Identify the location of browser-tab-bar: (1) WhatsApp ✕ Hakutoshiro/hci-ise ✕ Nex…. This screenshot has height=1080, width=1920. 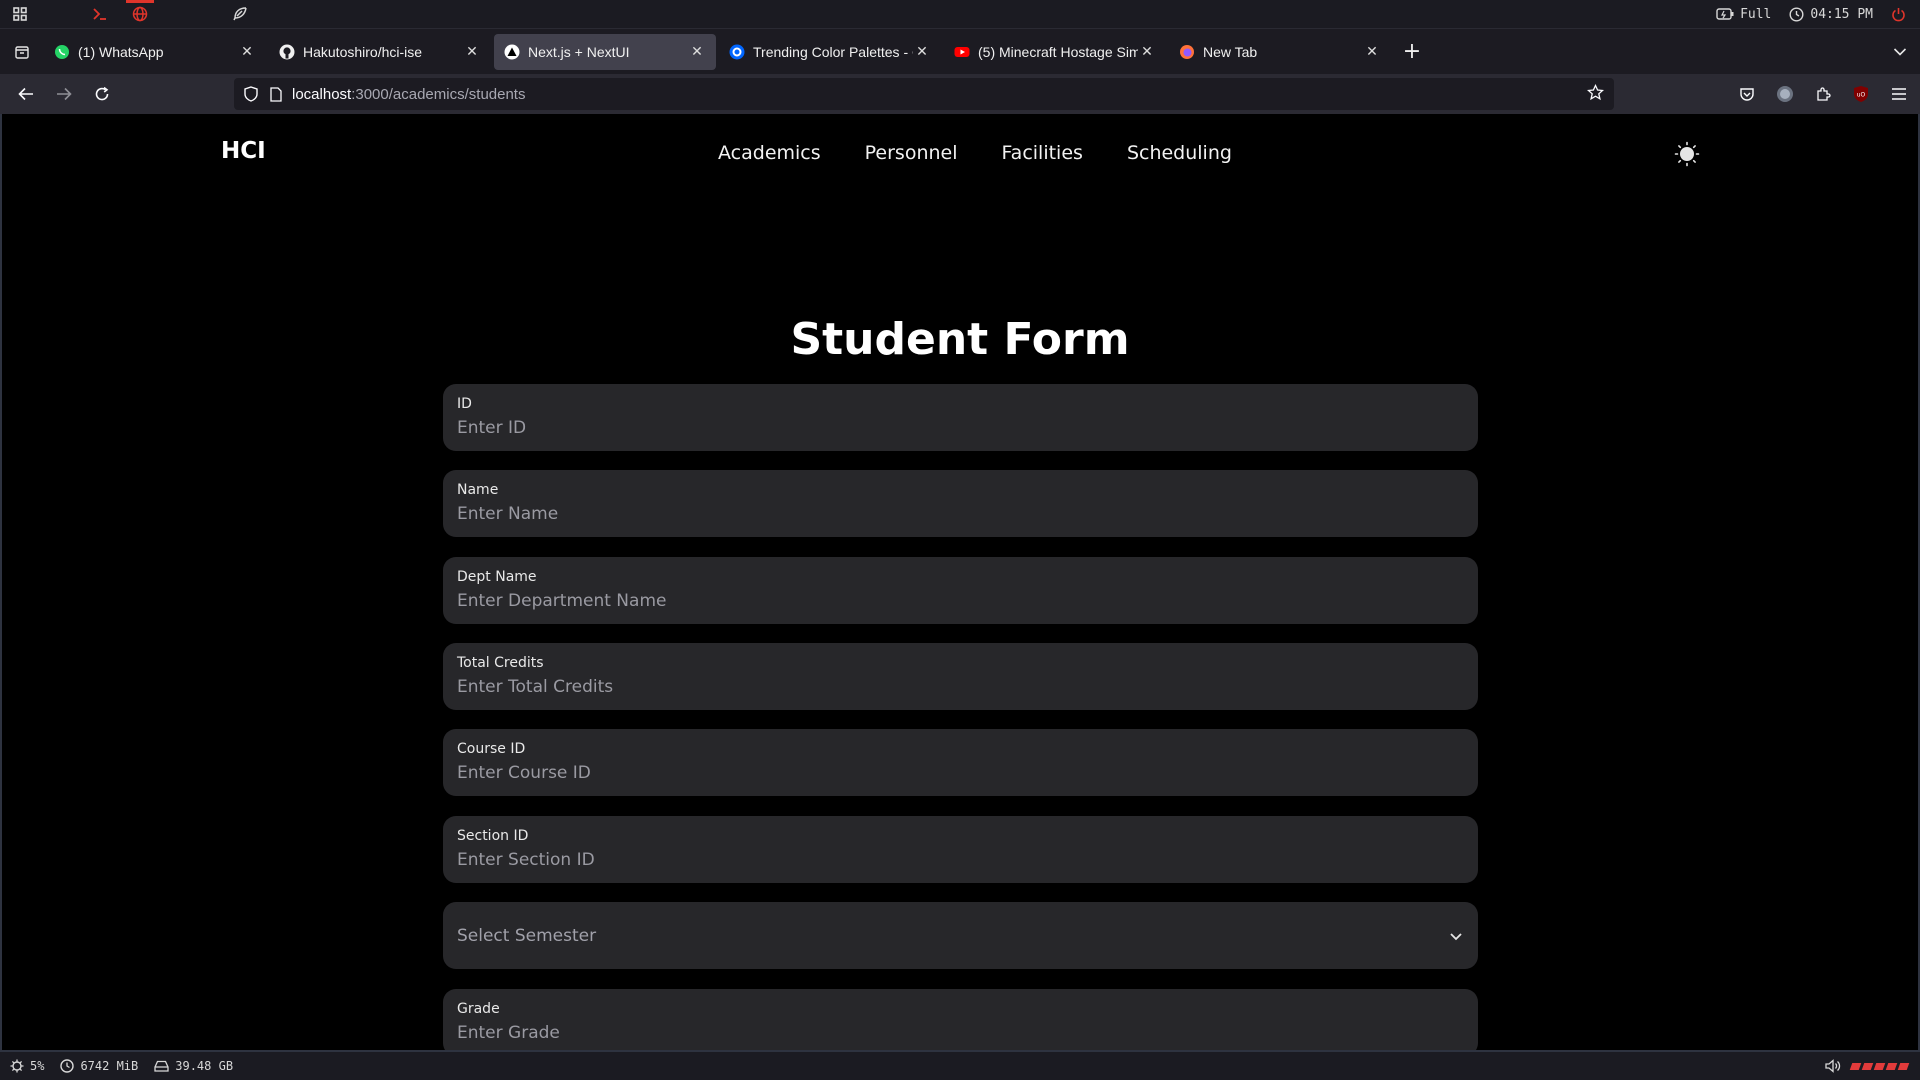
(960, 51).